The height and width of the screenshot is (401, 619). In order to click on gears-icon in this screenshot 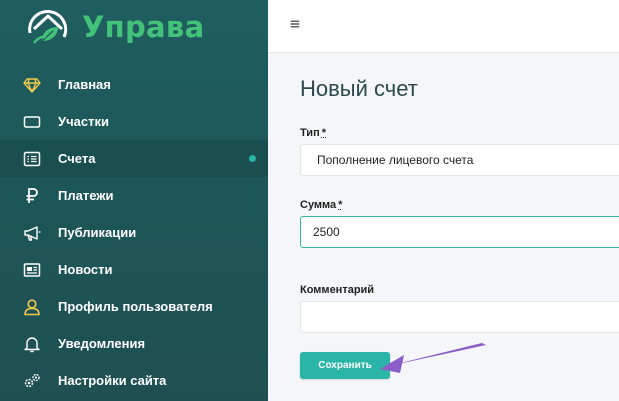, I will do `click(32, 381)`.